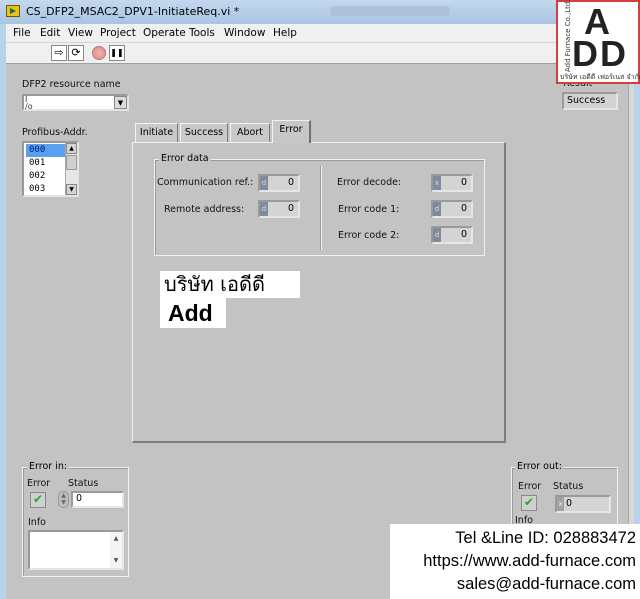 This screenshot has width=640, height=599. I want to click on resource-name-label: DFP2 resource name, so click(71, 84).